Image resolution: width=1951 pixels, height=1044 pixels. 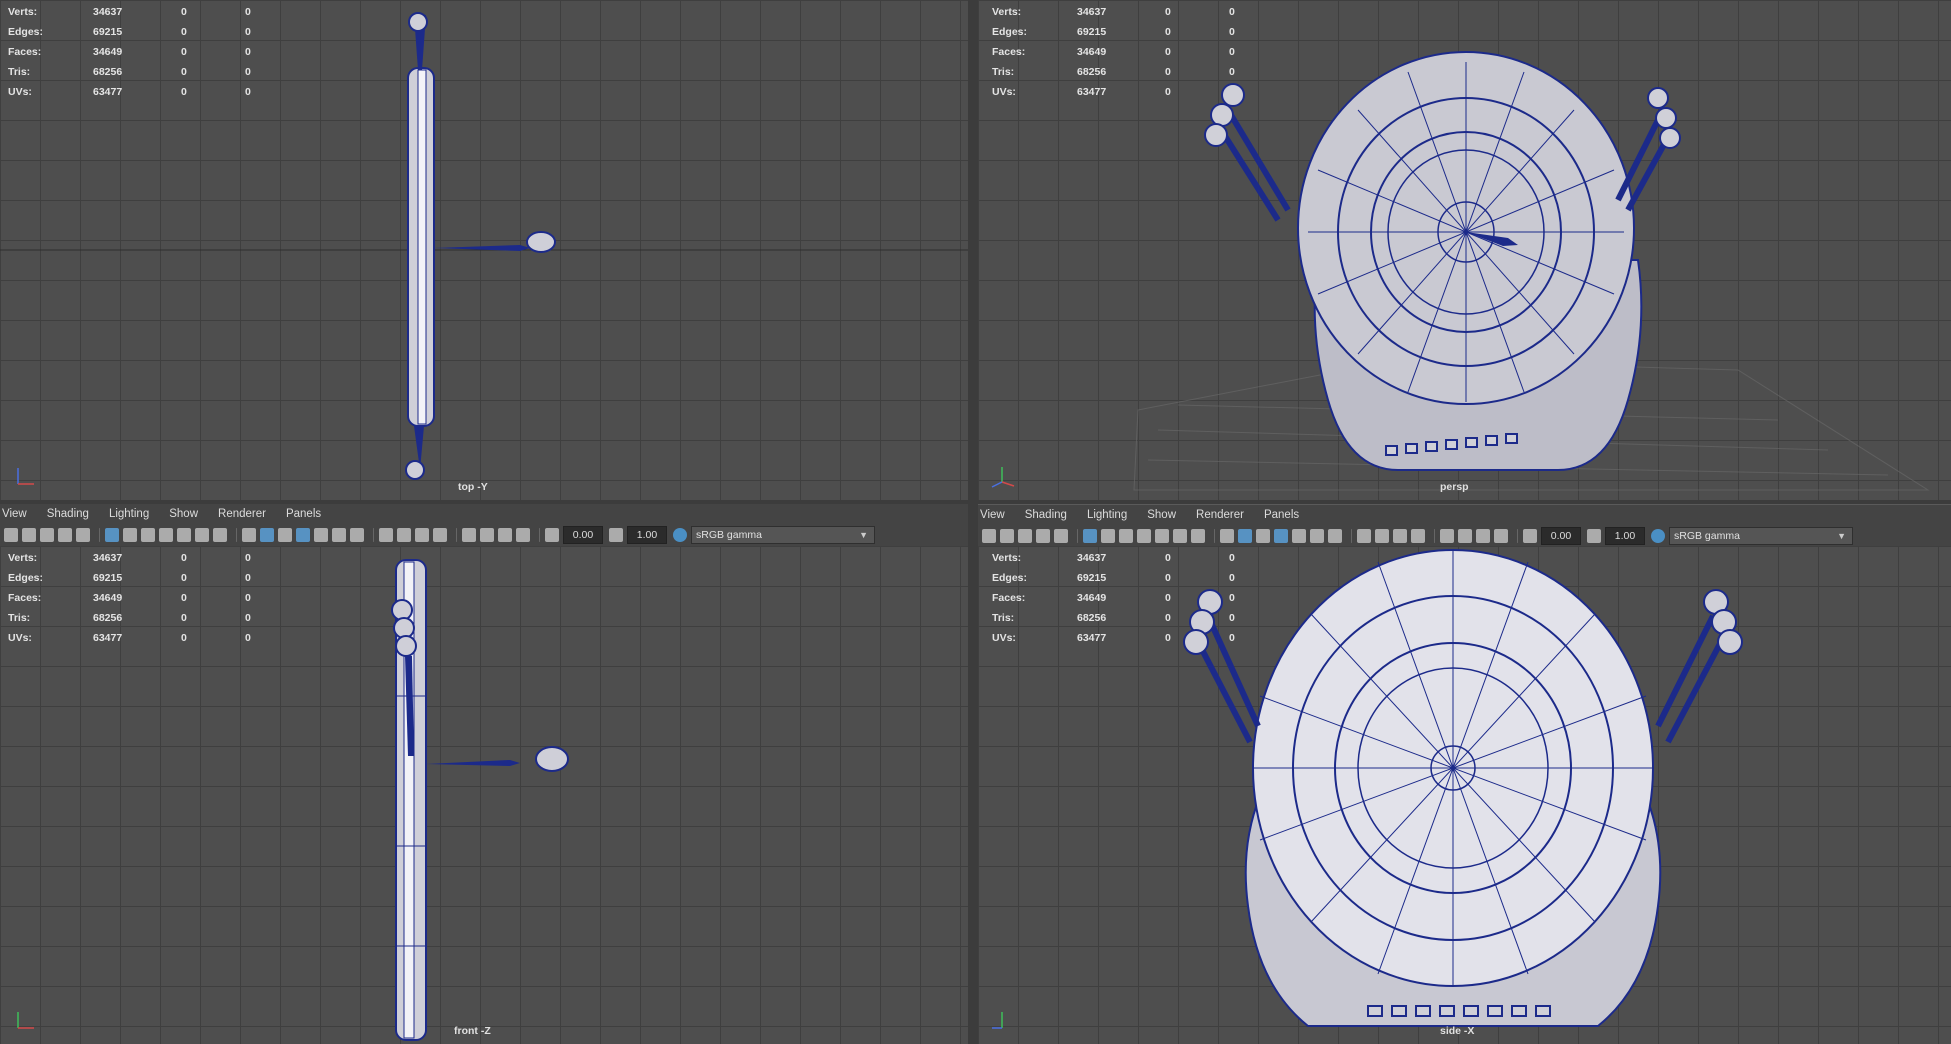 I want to click on color-space-control: sRGB gamma ▼, so click(x=774, y=535).